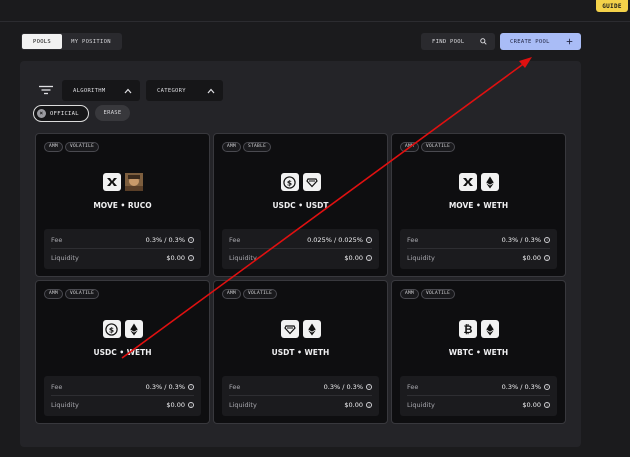 The height and width of the screenshot is (457, 630). I want to click on algorithm-dropdown: ALGORITHM, so click(101, 90).